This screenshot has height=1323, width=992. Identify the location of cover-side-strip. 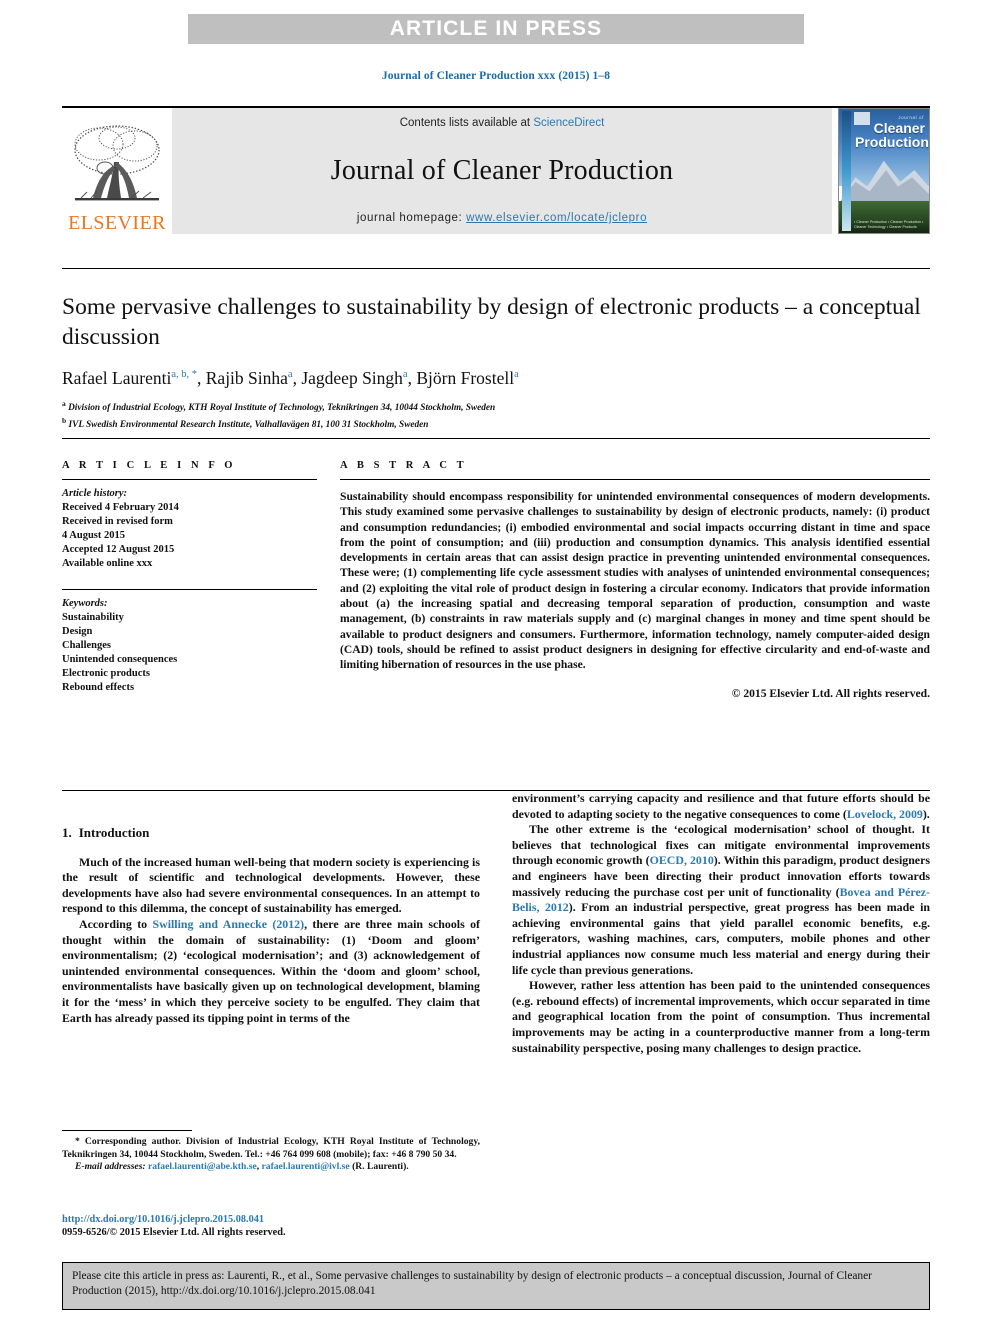
(846, 171).